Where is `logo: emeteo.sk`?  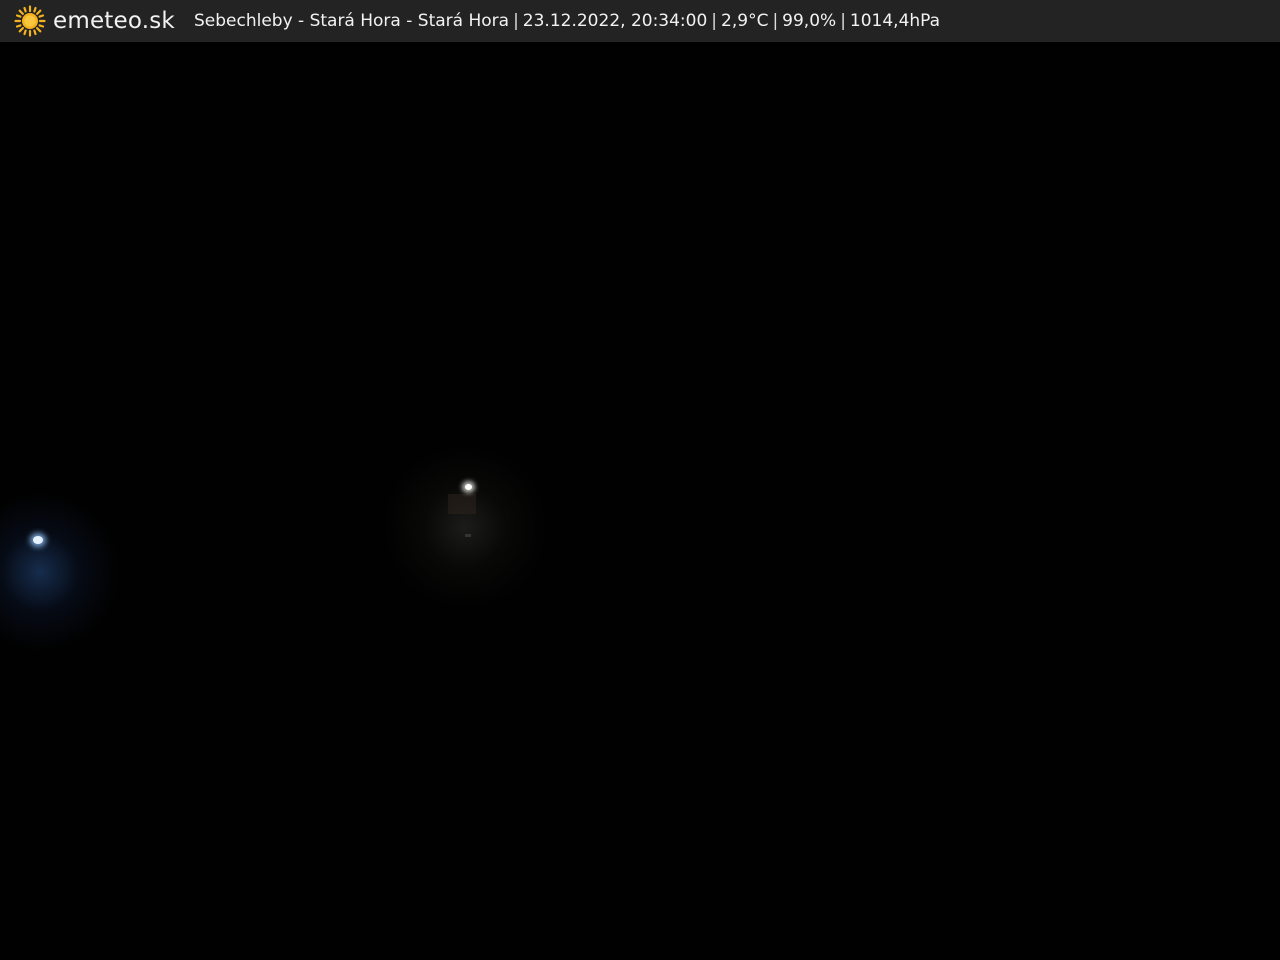 logo: emeteo.sk is located at coordinates (94, 21).